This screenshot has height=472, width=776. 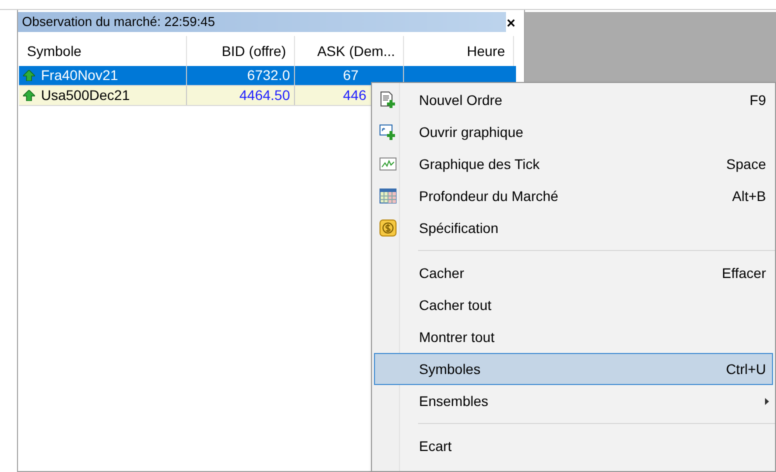 What do you see at coordinates (457, 337) in the screenshot?
I see `menu-label: Montrer tout` at bounding box center [457, 337].